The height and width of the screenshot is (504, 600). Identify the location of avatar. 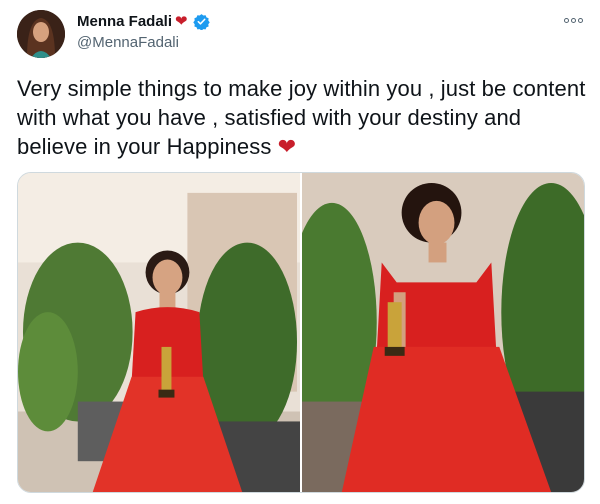
(41, 34).